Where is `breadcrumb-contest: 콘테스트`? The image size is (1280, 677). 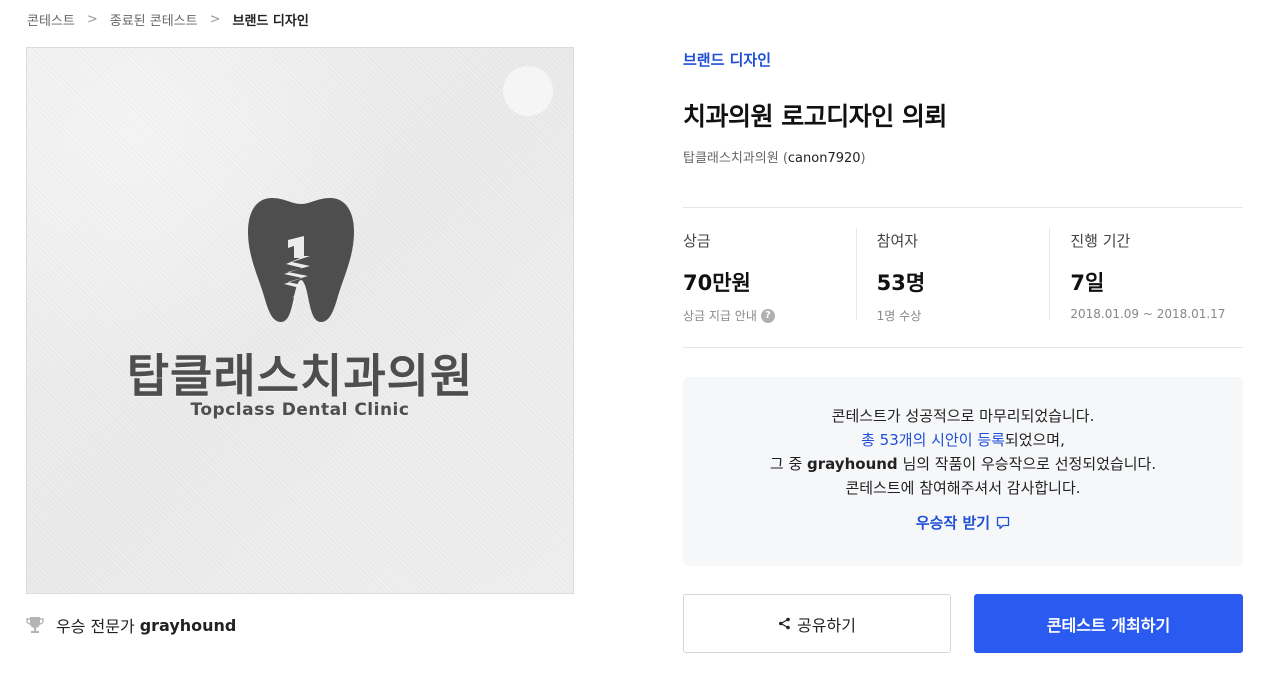 breadcrumb-contest: 콘테스트 is located at coordinates (51, 19).